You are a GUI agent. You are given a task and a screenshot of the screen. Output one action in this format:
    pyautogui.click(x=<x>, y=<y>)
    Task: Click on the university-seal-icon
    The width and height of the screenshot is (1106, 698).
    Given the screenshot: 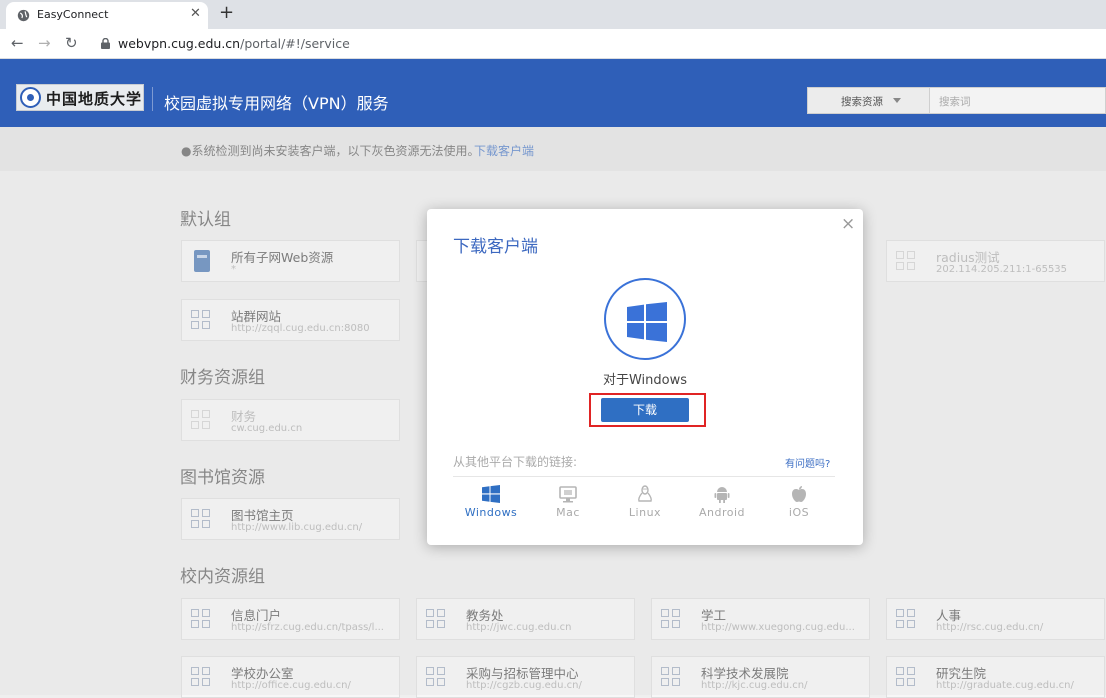 What is the action you would take?
    pyautogui.click(x=30, y=97)
    